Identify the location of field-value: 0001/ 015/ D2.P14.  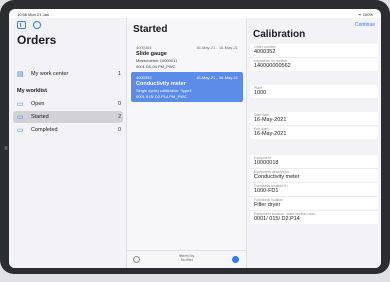
(277, 219).